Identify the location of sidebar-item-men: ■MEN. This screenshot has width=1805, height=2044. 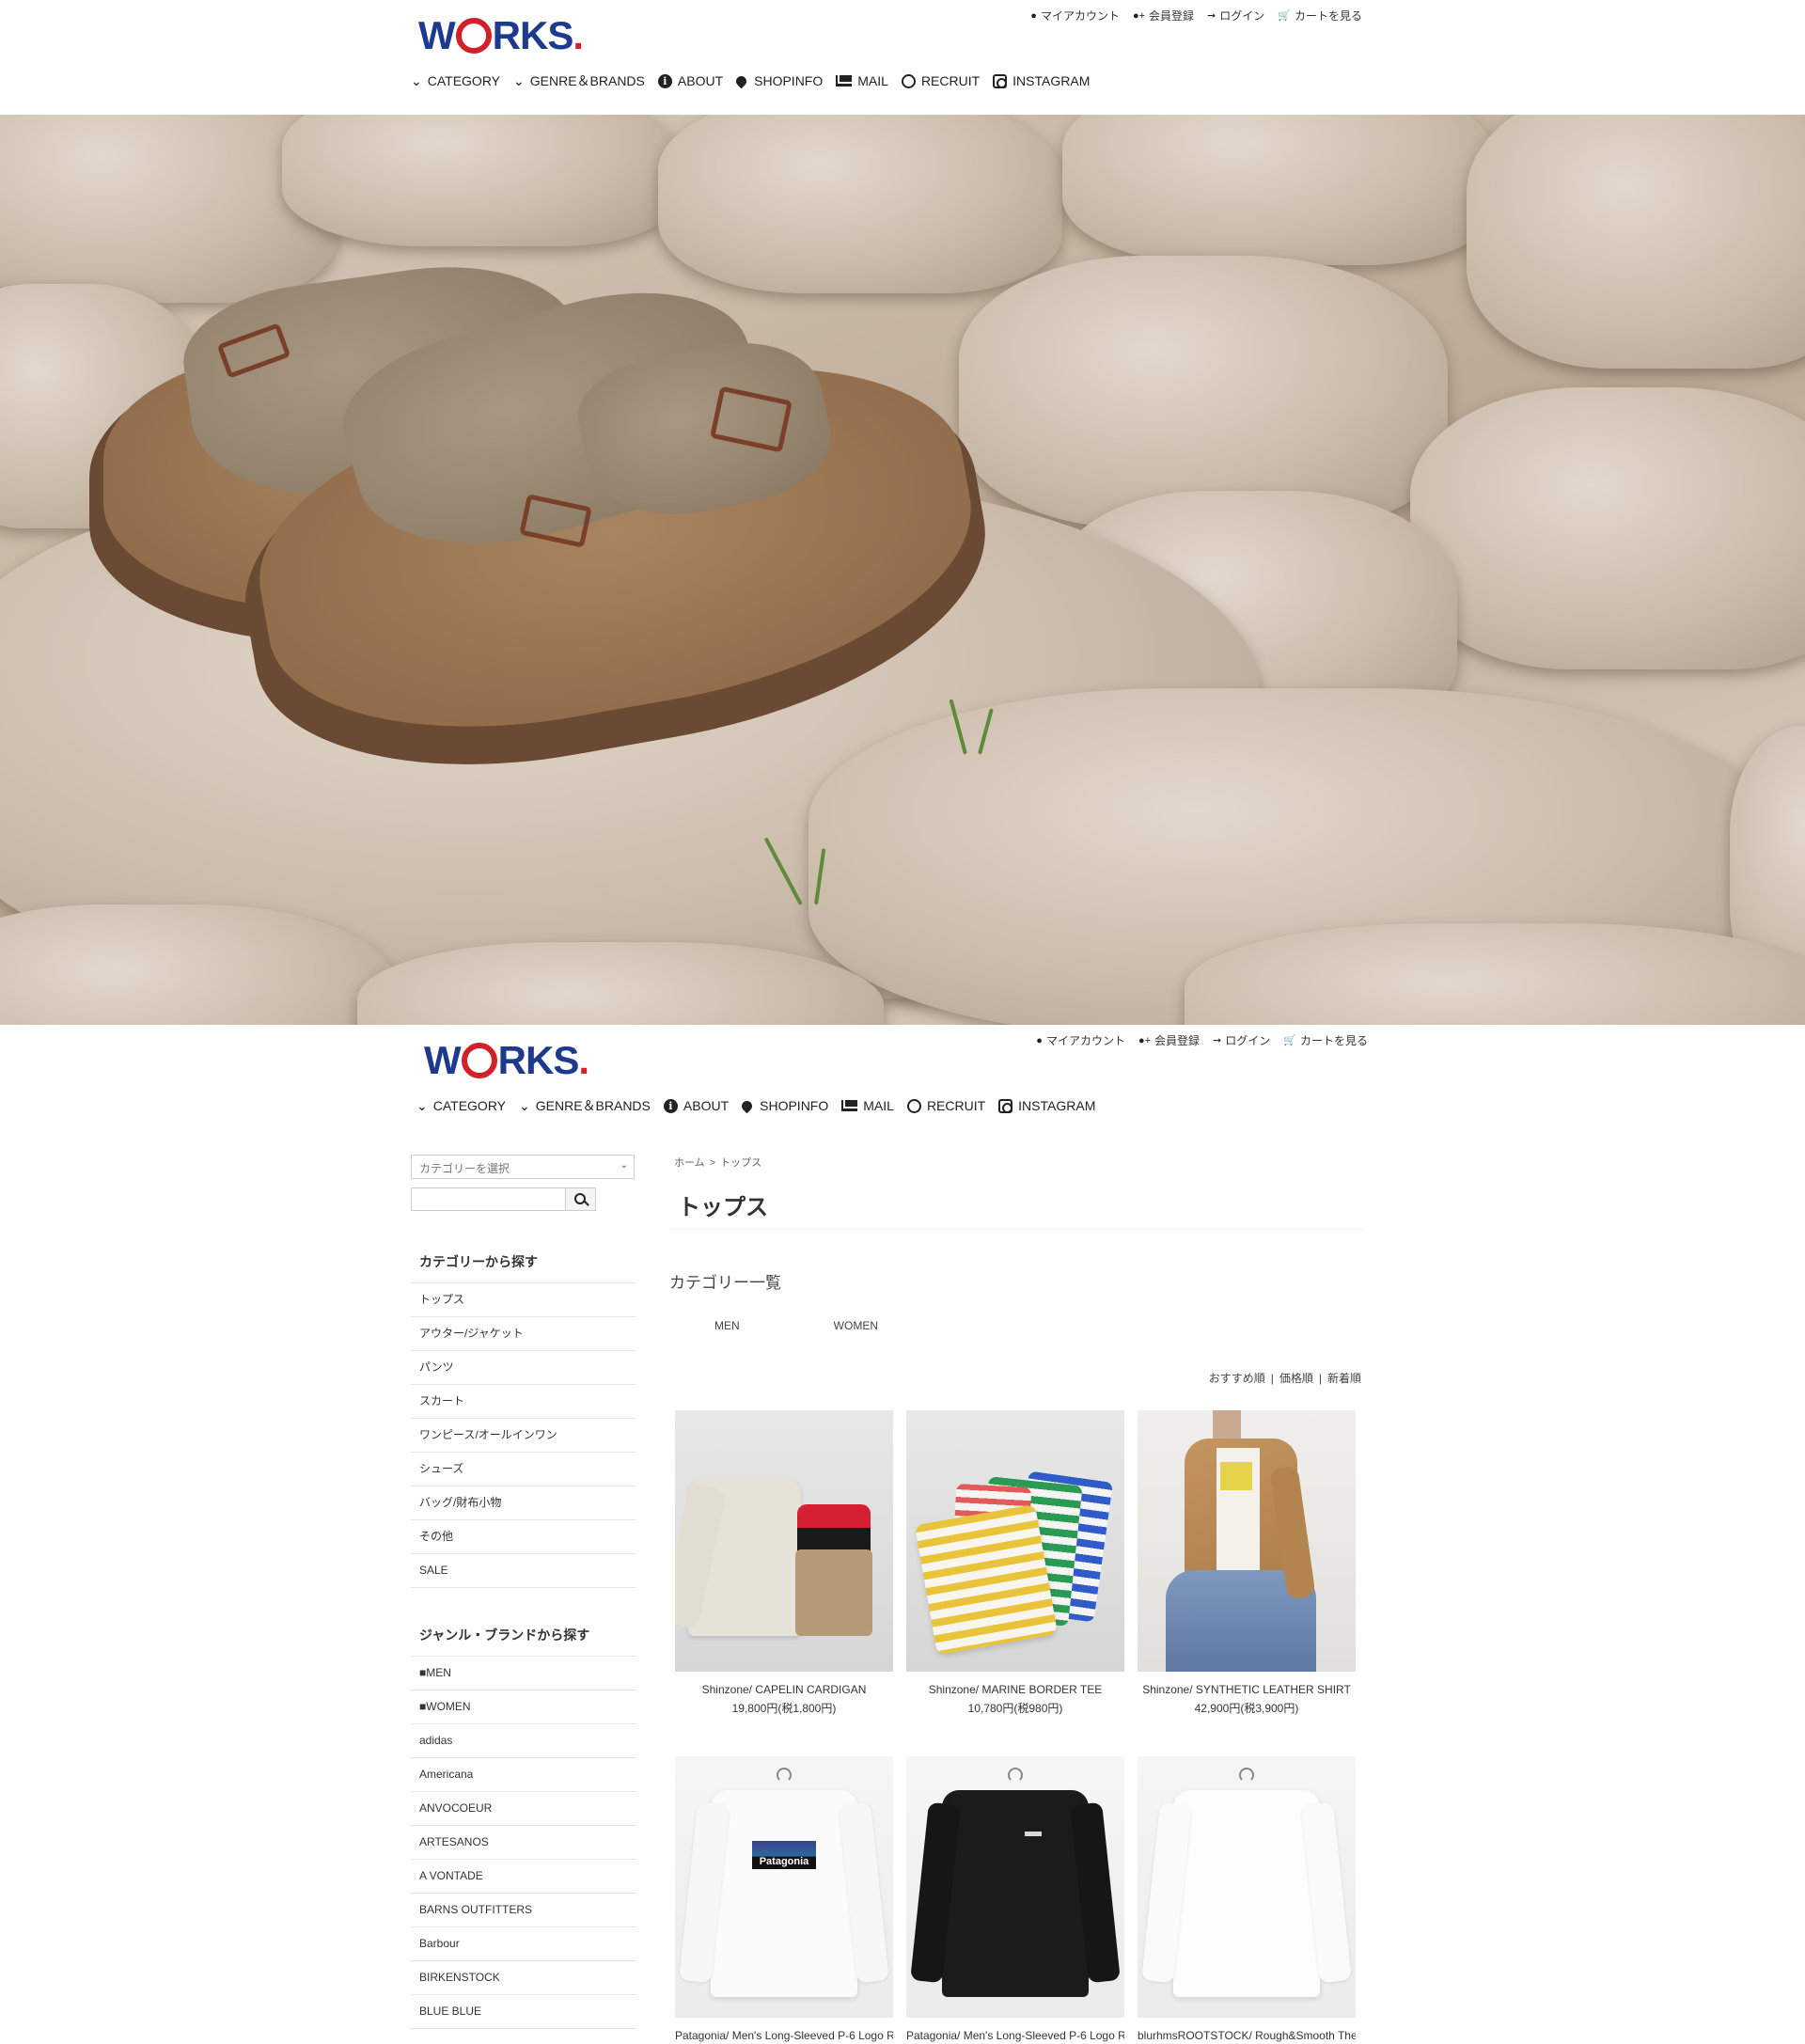
(523, 1673).